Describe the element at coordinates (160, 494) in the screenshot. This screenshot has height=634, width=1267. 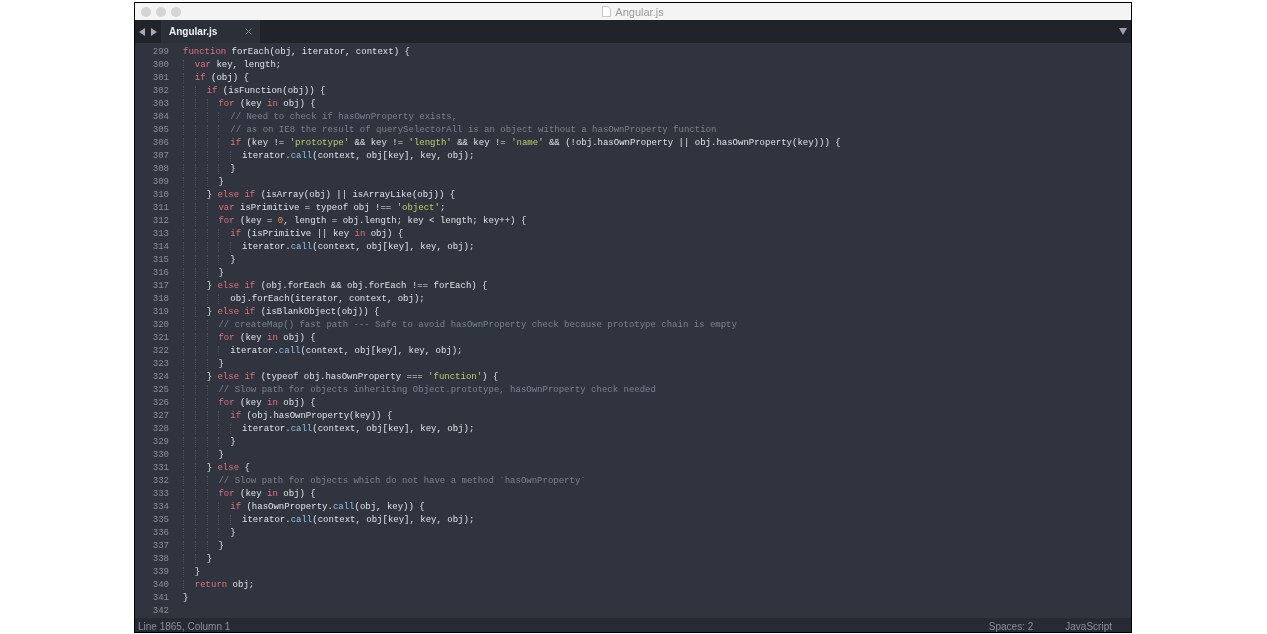
I see `line-number: 333` at that location.